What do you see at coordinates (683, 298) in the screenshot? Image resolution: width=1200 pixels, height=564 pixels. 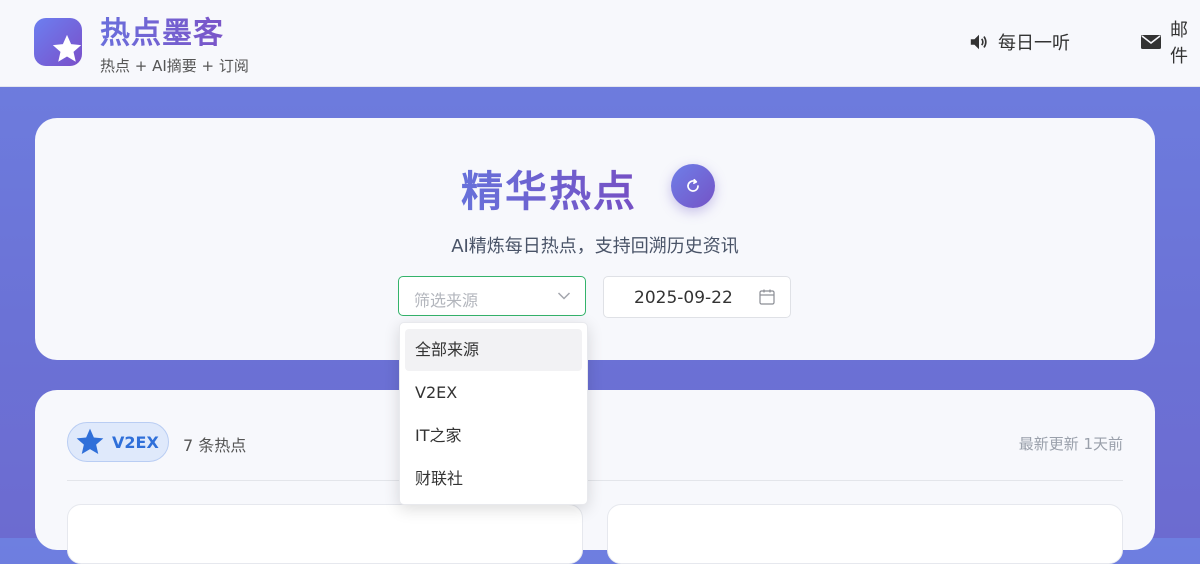 I see `date-value: 2025-09-22` at bounding box center [683, 298].